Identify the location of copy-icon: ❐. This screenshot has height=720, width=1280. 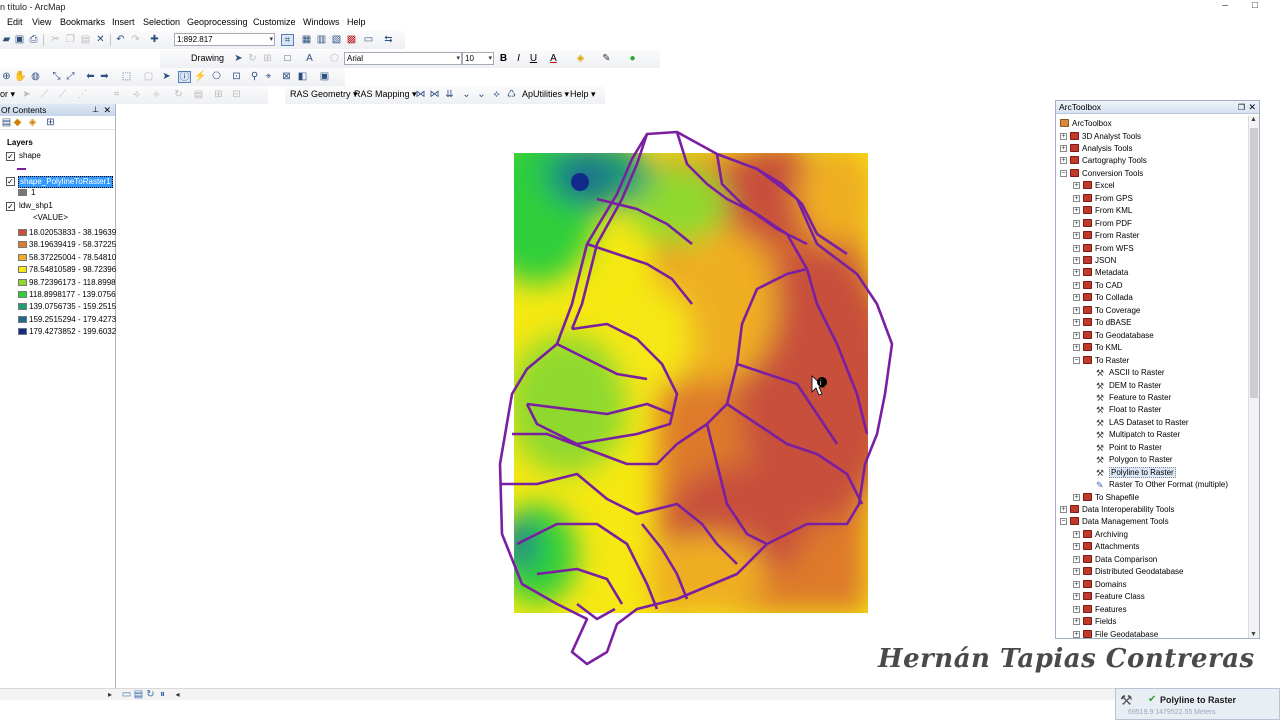
(70, 40).